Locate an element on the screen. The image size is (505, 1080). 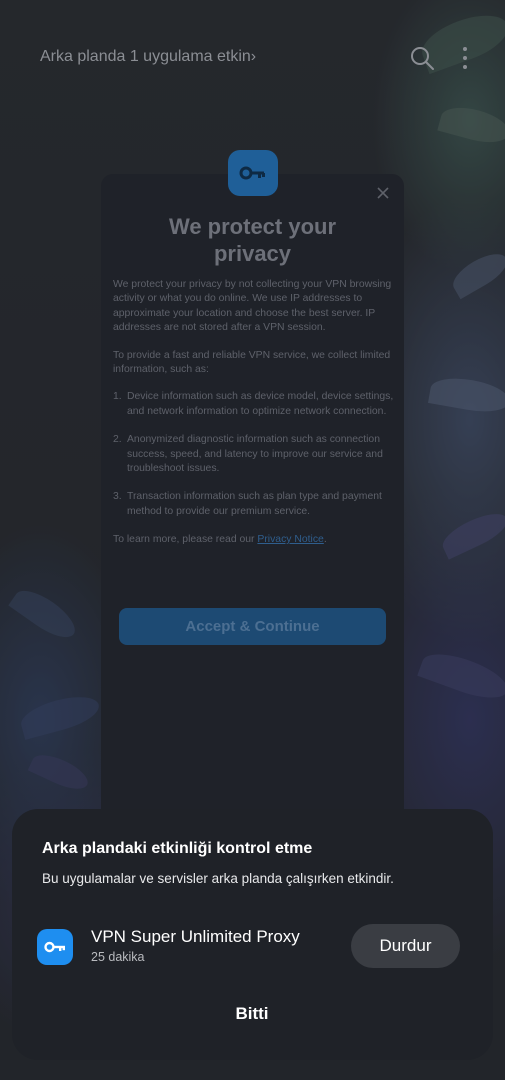
dialog-title: We protect your privacy is located at coordinates (252, 240).